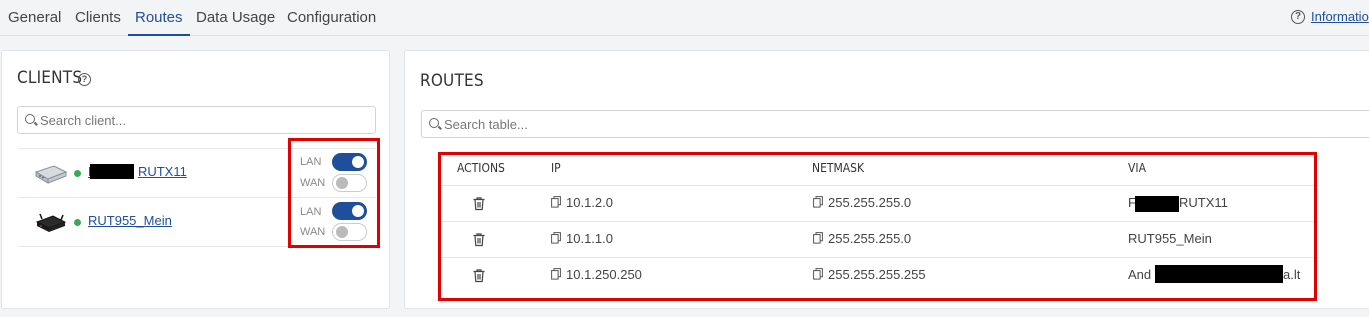  Describe the element at coordinates (1298, 17) in the screenshot. I see `info-icon: ?` at that location.